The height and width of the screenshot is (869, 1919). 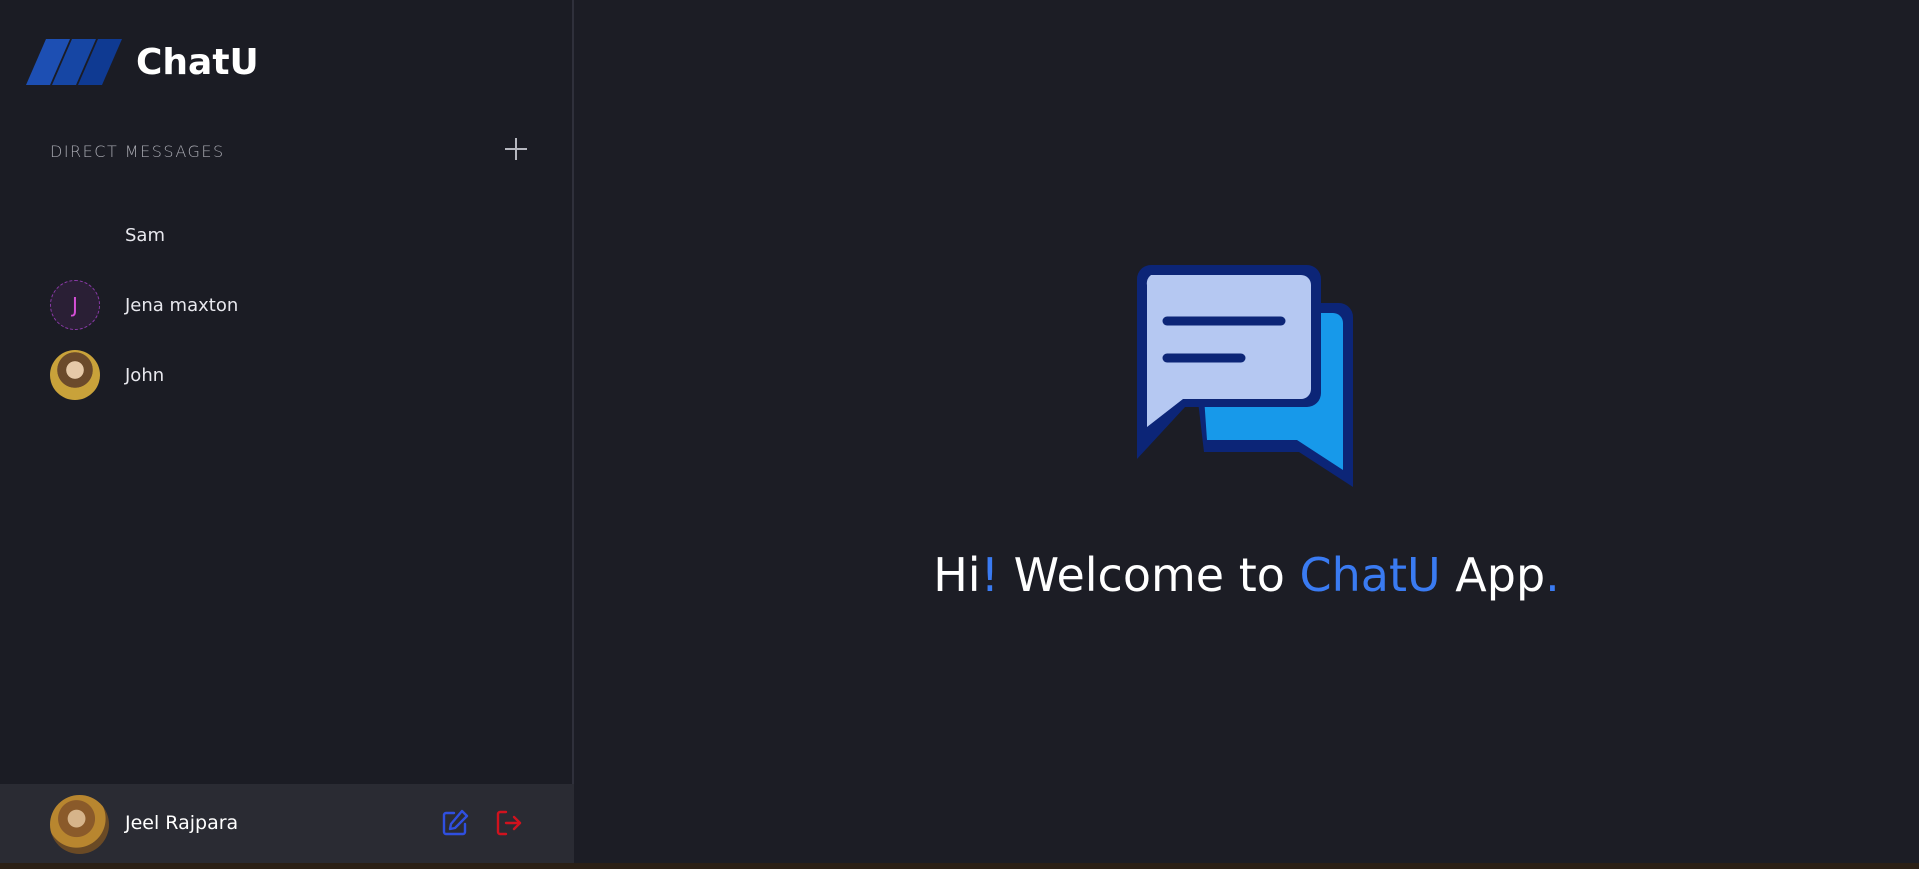 I want to click on plus-icon, so click(x=516, y=149).